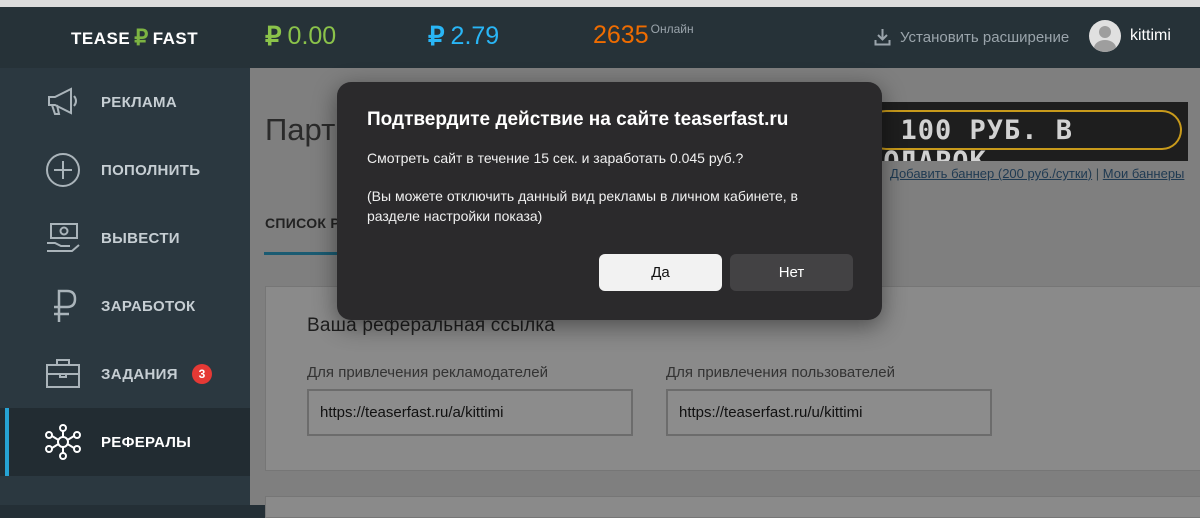 The height and width of the screenshot is (518, 1200). I want to click on logo-ruble-icon: ₽, so click(141, 37).